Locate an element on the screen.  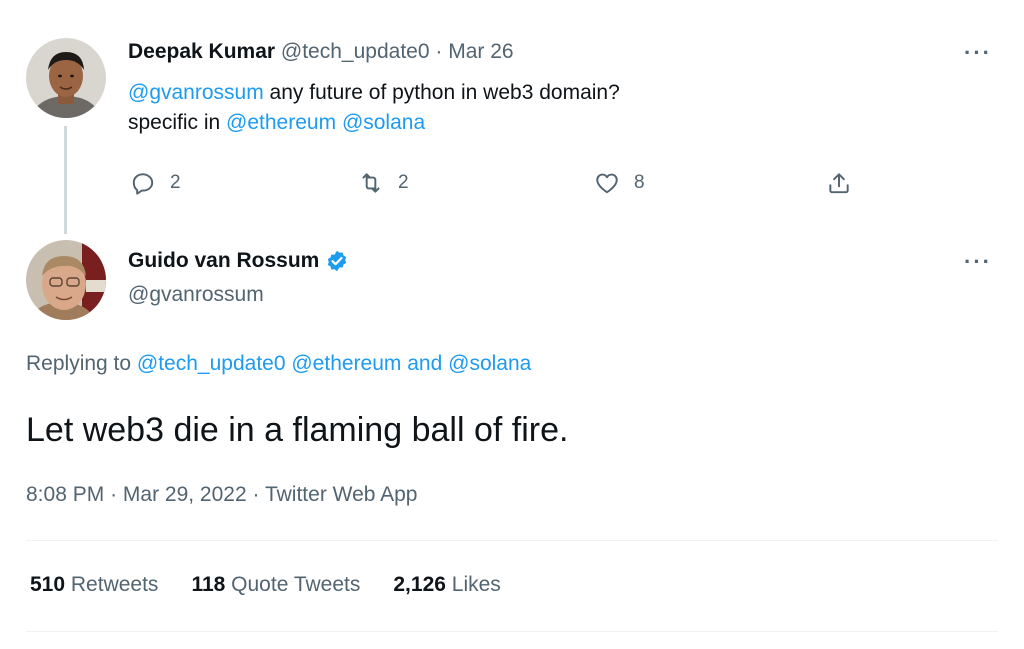
avatar-deepak-kumar is located at coordinates (66, 78).